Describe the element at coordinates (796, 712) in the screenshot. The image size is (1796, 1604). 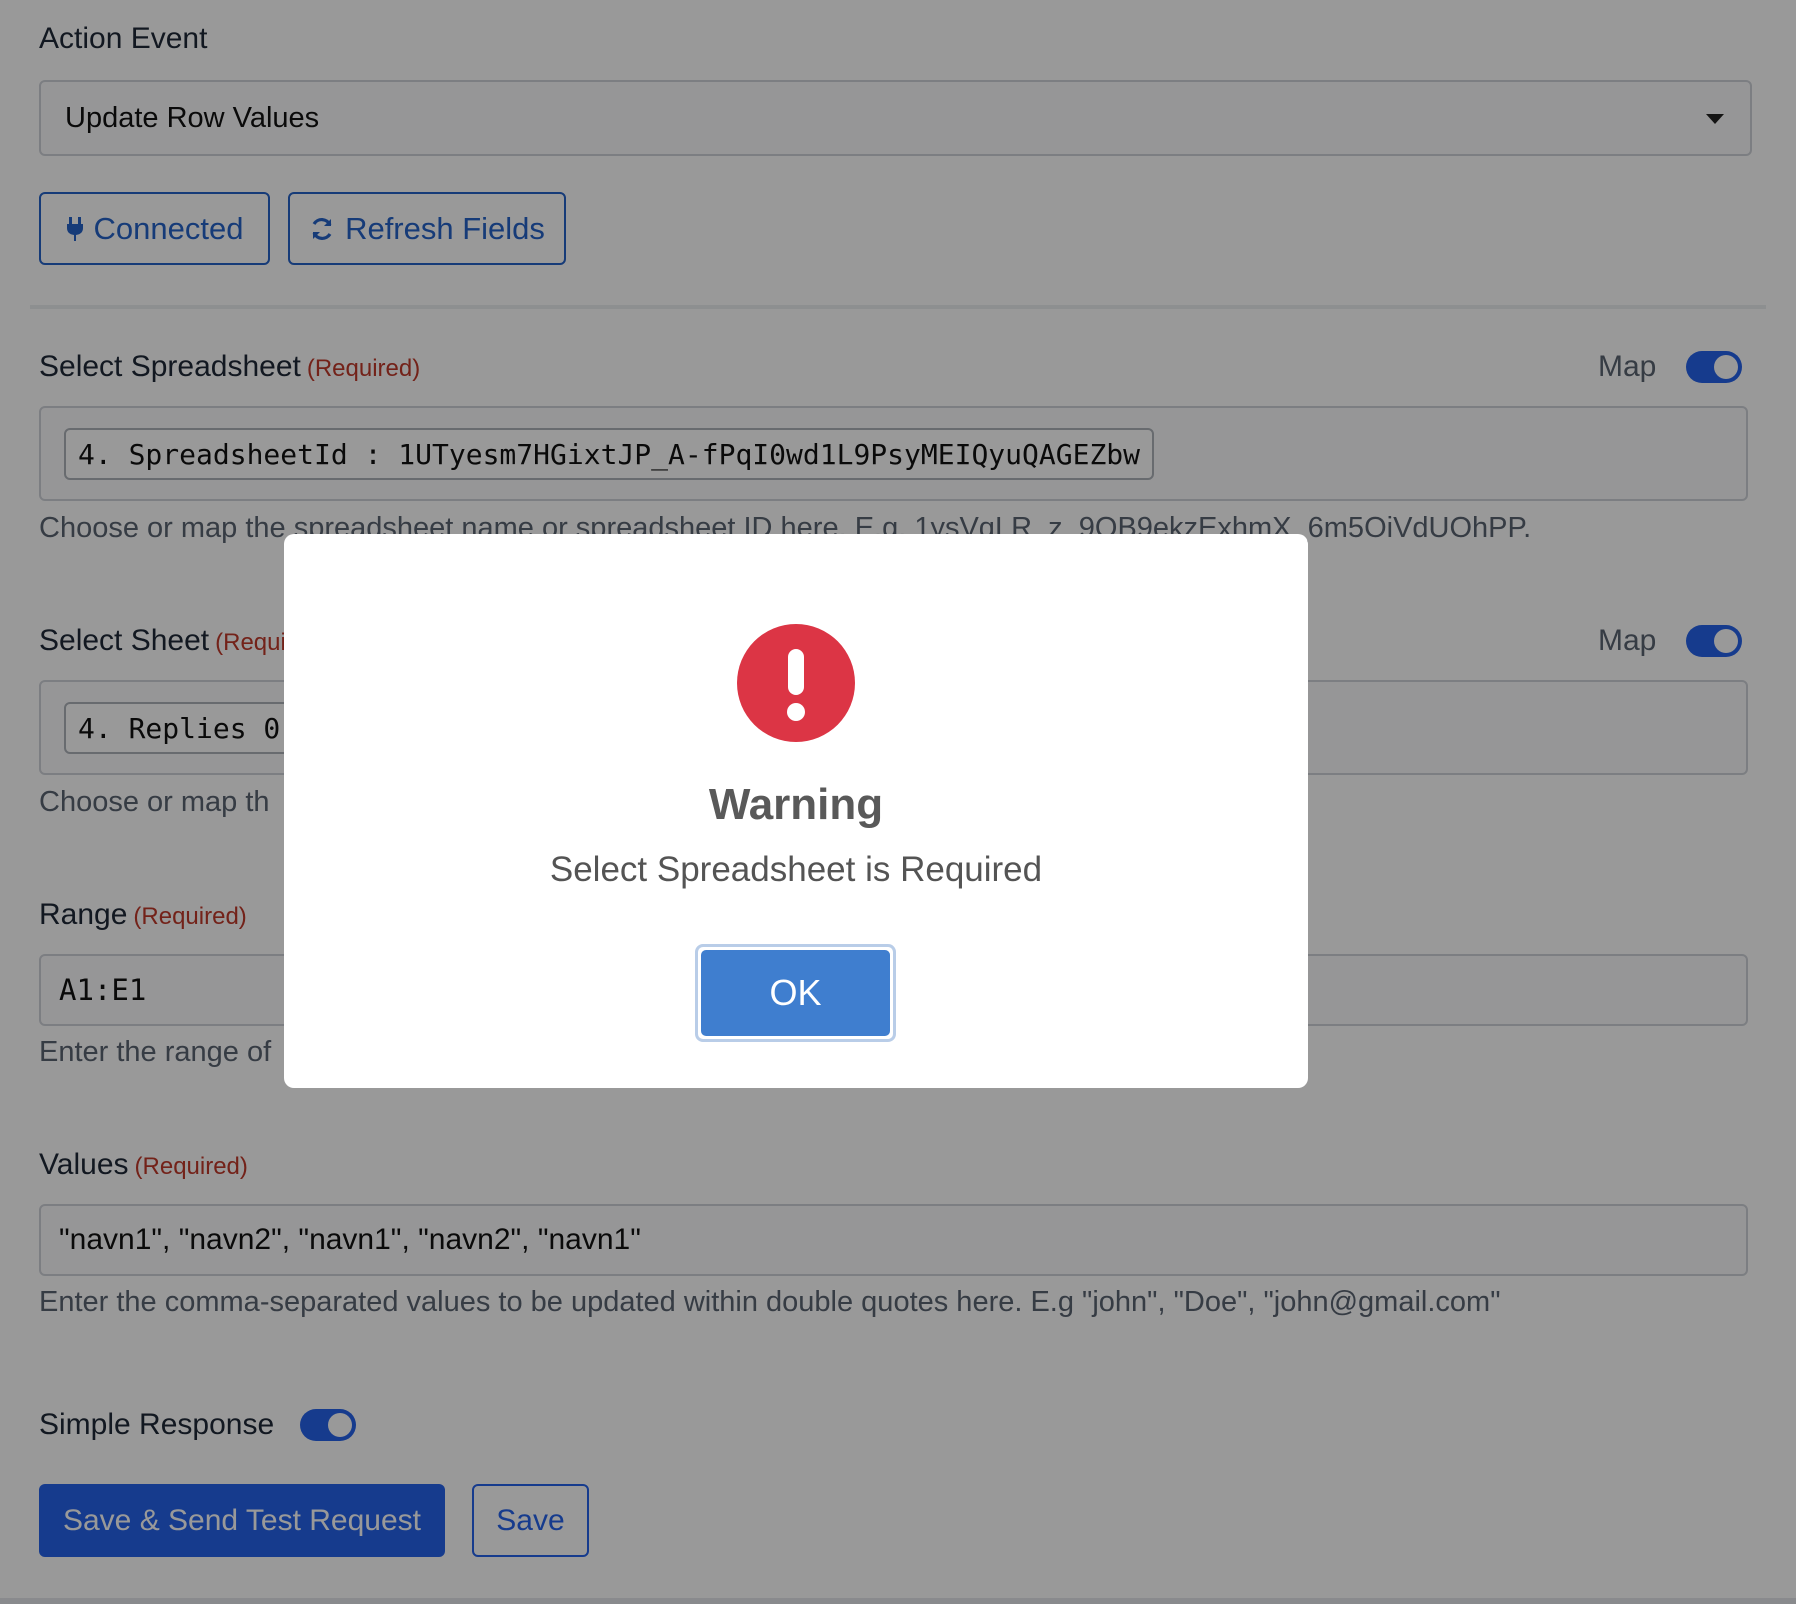
I see `exclamation-dot` at that location.